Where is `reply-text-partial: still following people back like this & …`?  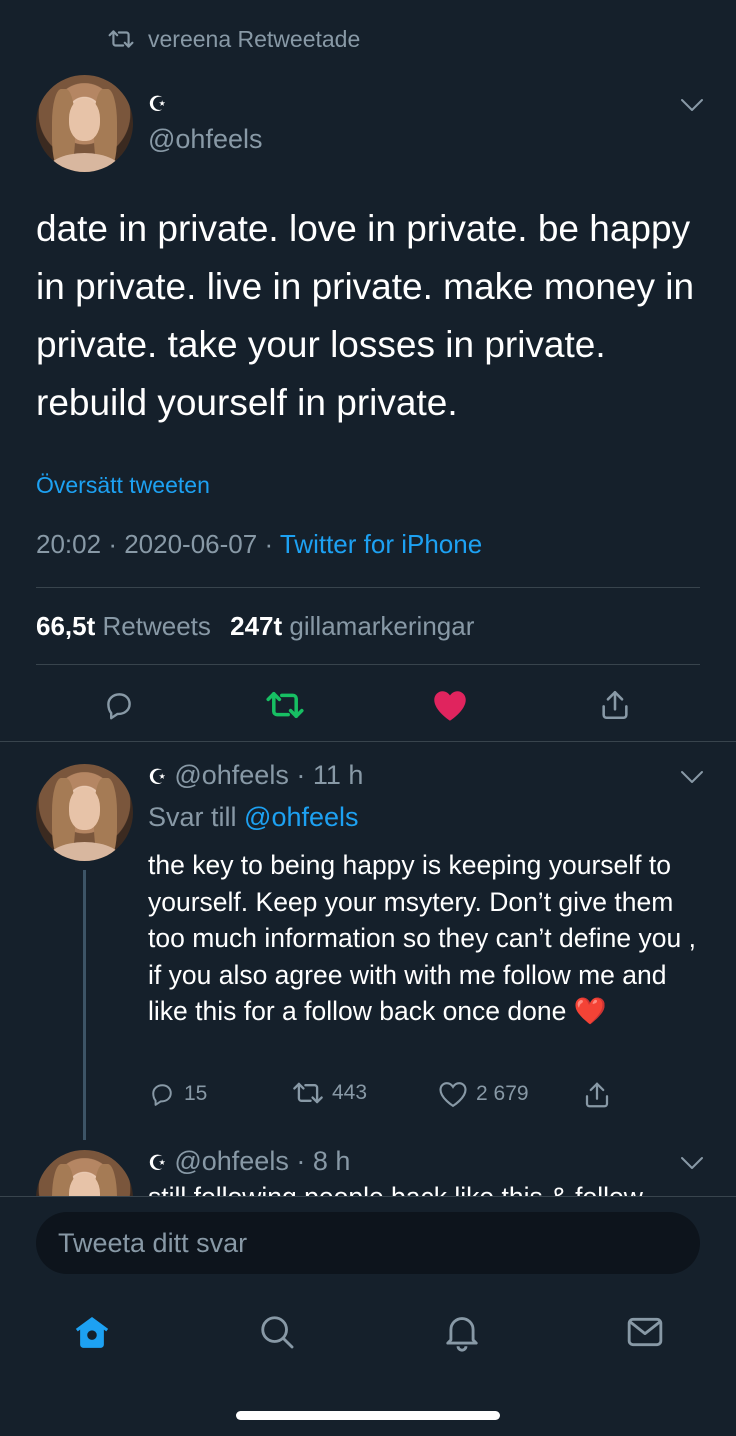 reply-text-partial: still following people back like this & … is located at coordinates (428, 1189).